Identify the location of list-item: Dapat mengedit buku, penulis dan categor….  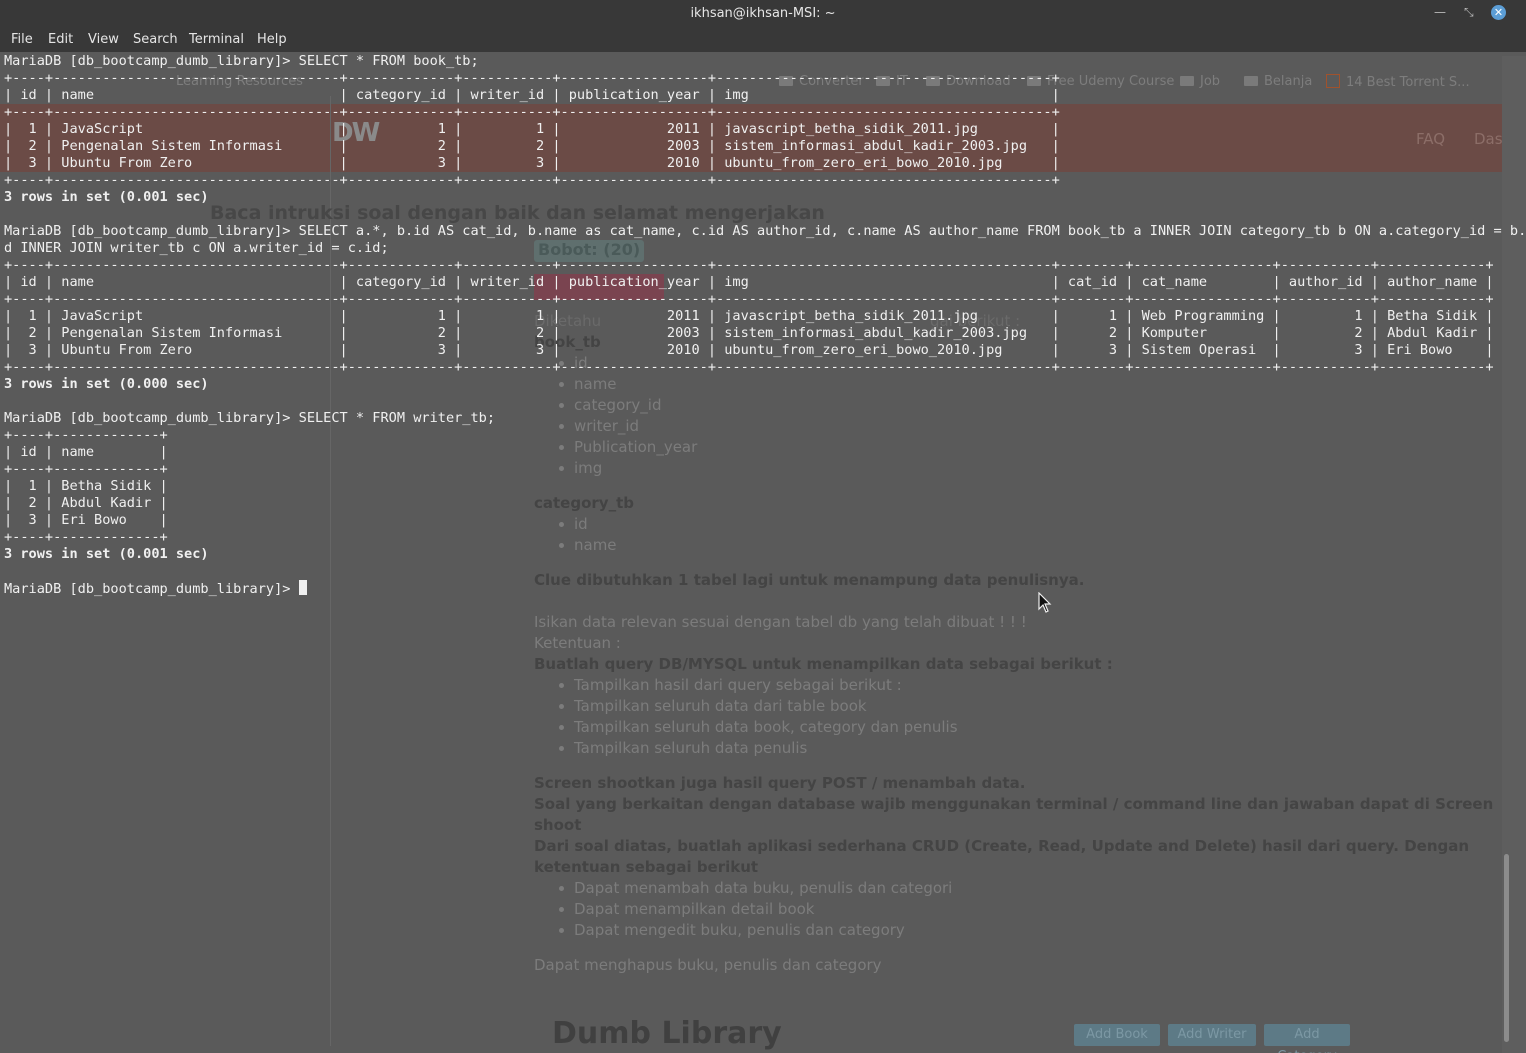
(732, 930).